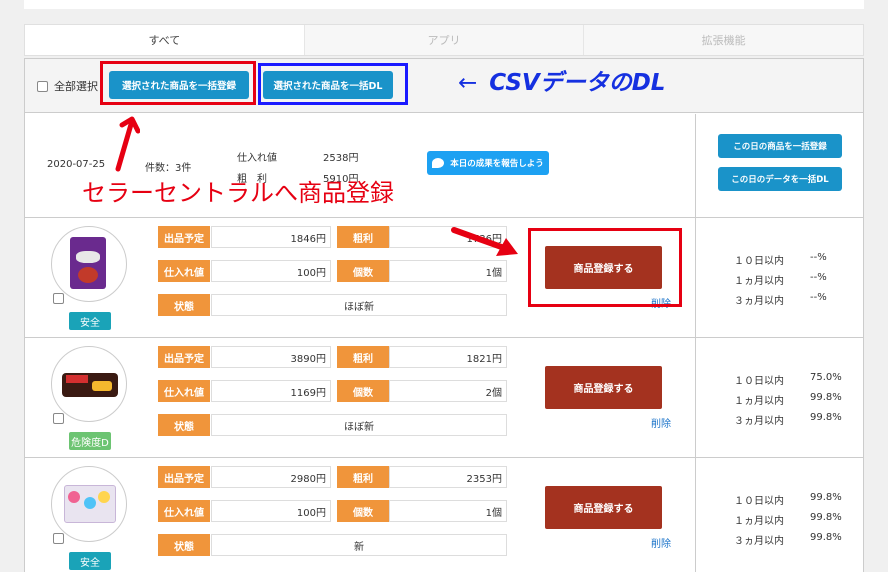  Describe the element at coordinates (184, 511) in the screenshot. I see `cost-label-3: 仕入れ値` at that location.